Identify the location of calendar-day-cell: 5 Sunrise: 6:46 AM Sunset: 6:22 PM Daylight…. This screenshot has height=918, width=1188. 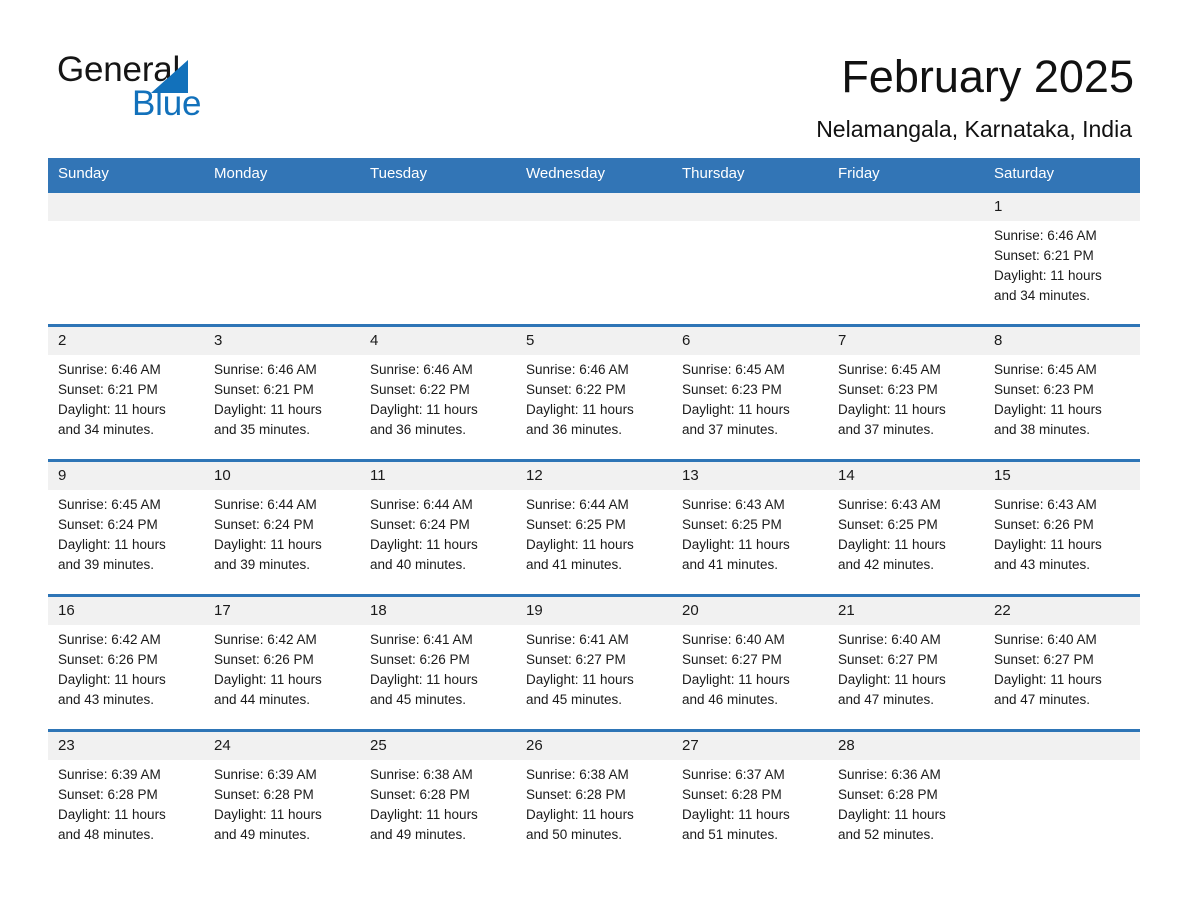
(594, 392).